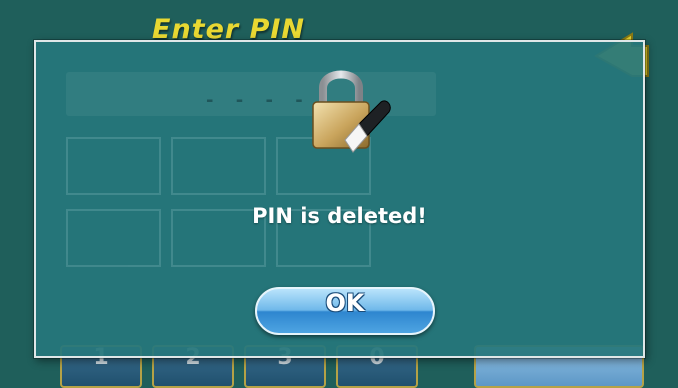 This screenshot has height=388, width=678. I want to click on ok-button: OK, so click(345, 311).